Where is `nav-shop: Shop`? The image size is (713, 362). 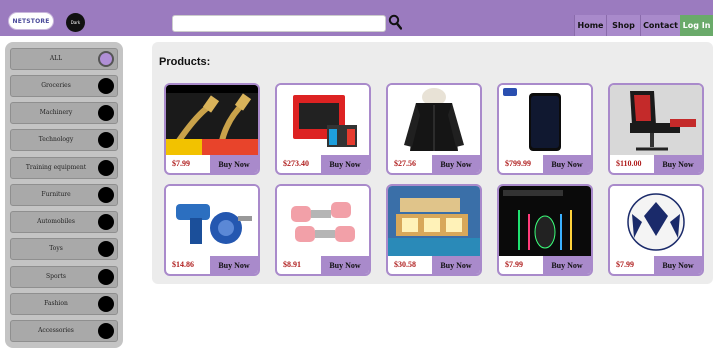
nav-shop: Shop is located at coordinates (623, 25).